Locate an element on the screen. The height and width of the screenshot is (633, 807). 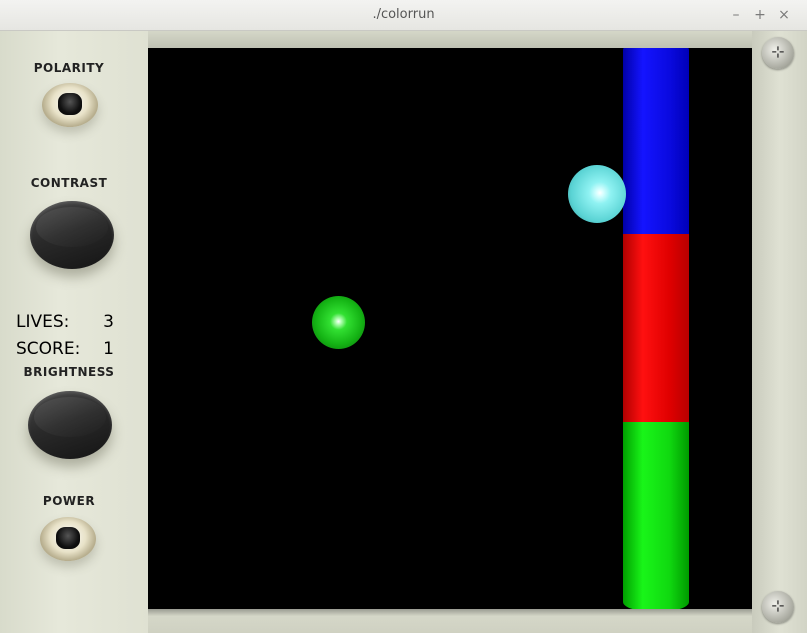
lives-value: 3 is located at coordinates (108, 322).